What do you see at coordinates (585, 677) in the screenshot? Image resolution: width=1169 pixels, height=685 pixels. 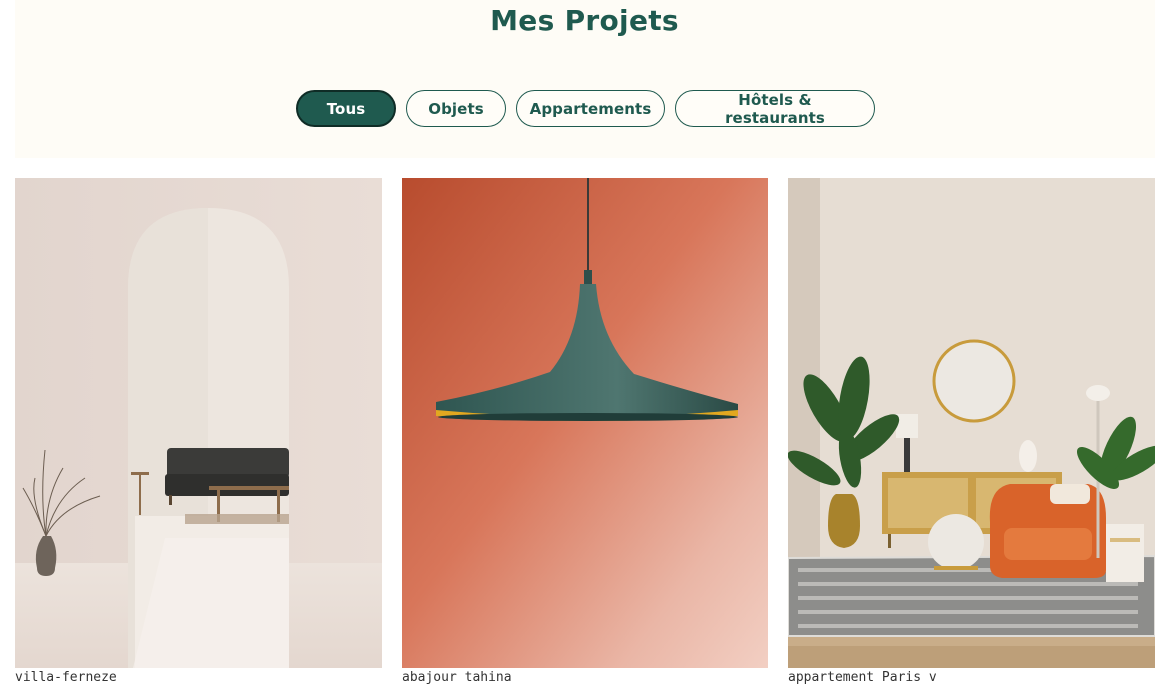 I see `project-caption: abajour tahina` at bounding box center [585, 677].